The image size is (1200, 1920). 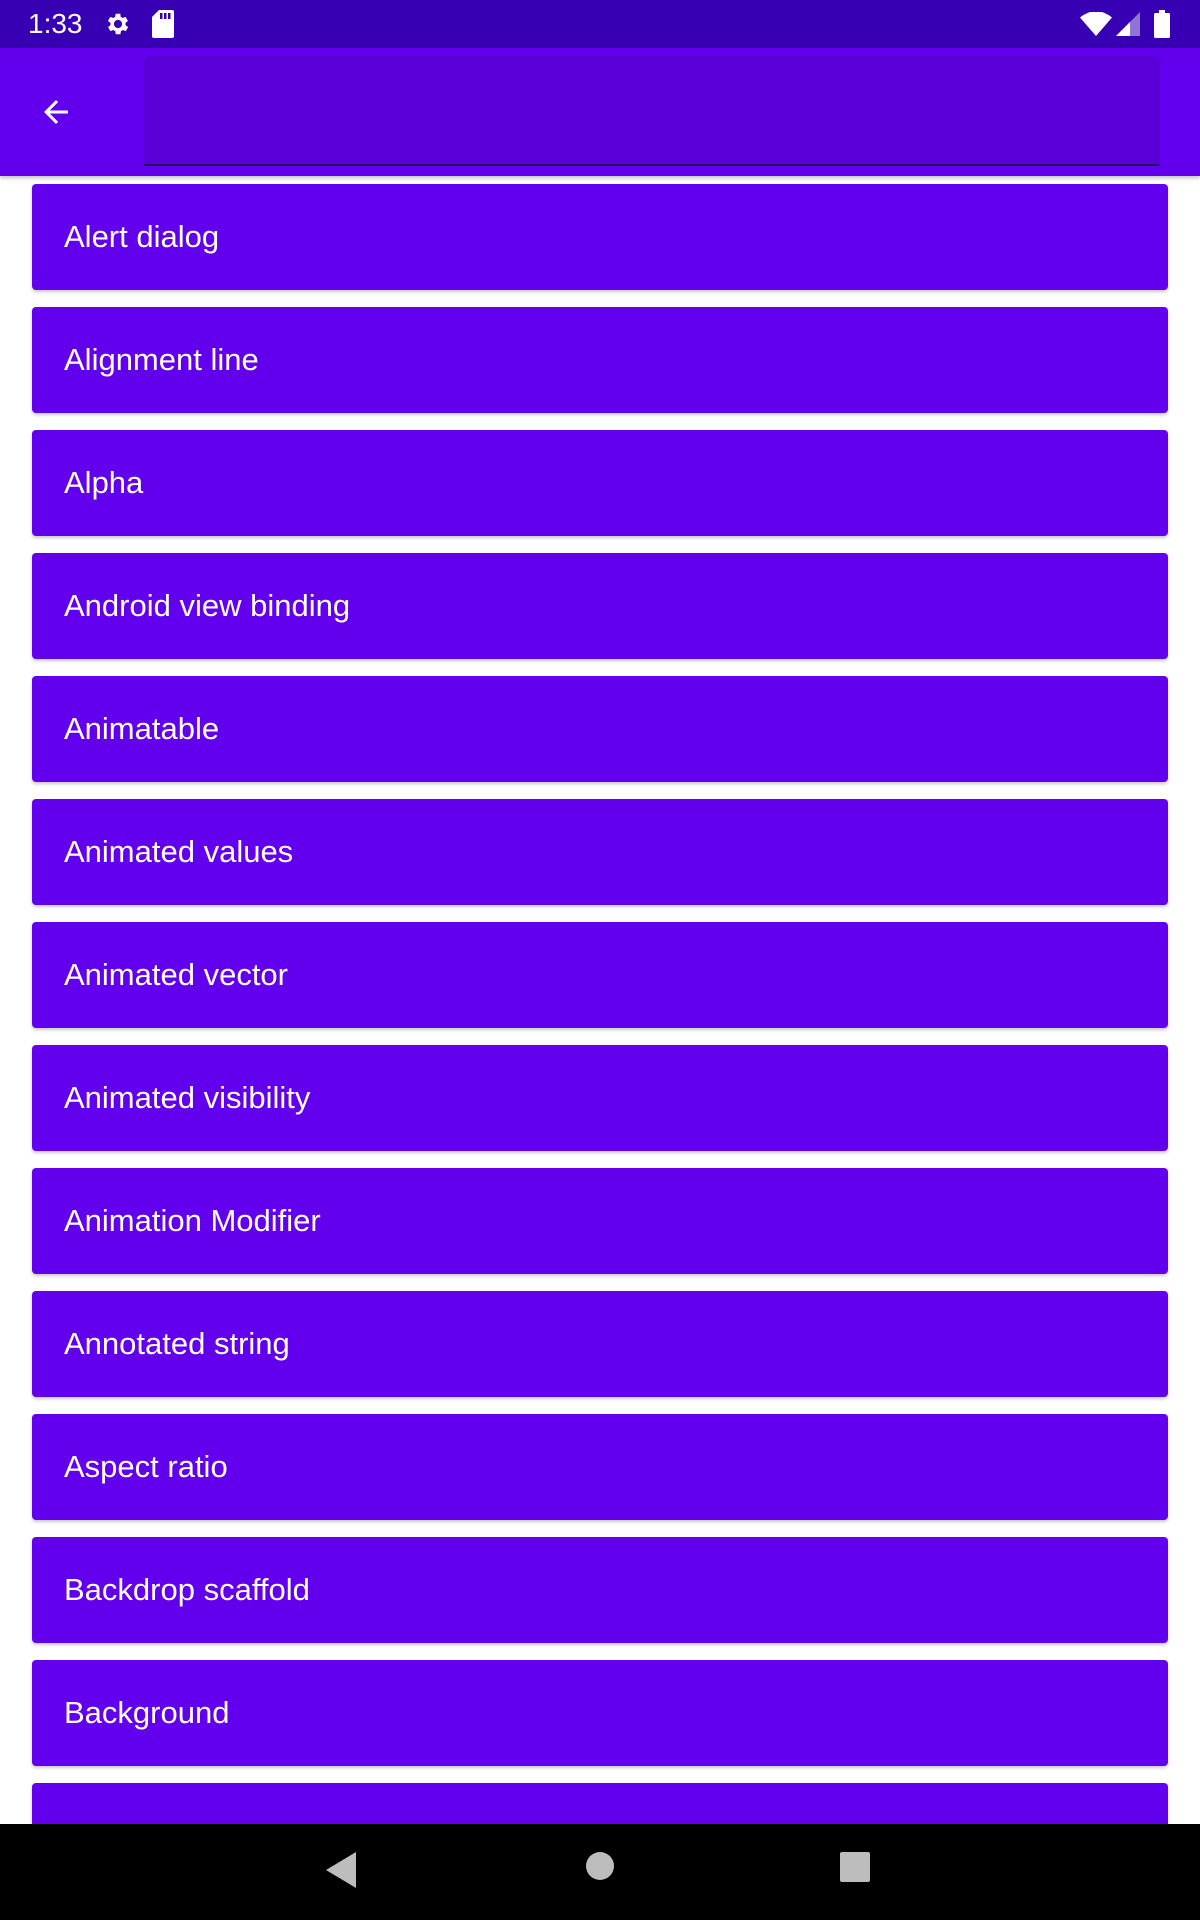 I want to click on cell-signal-icon, so click(x=1128, y=24).